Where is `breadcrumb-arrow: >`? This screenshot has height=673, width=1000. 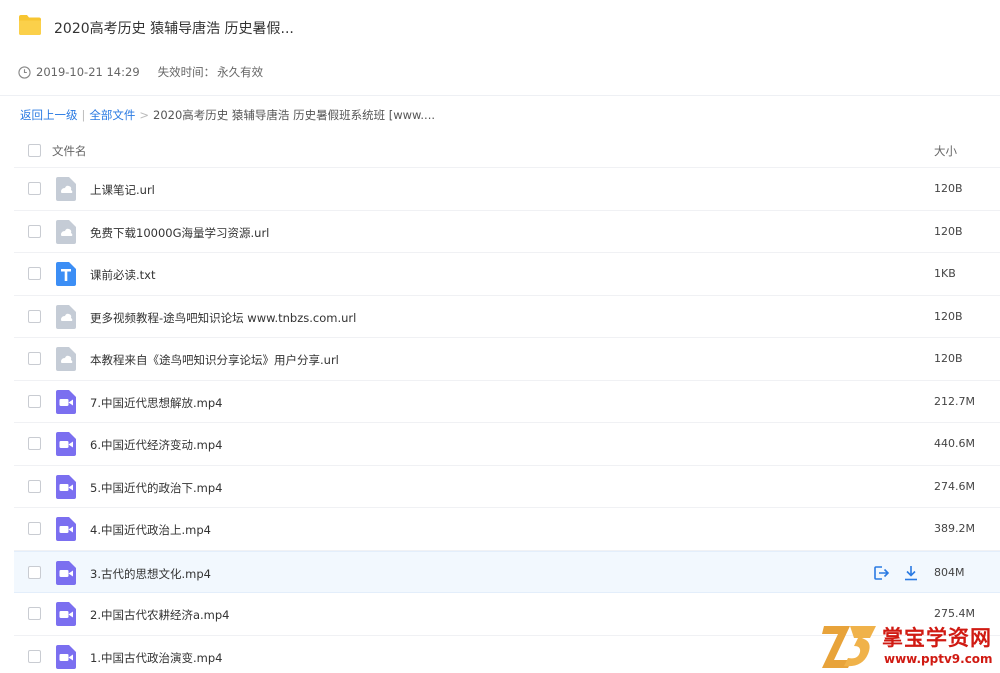 breadcrumb-arrow: > is located at coordinates (144, 115).